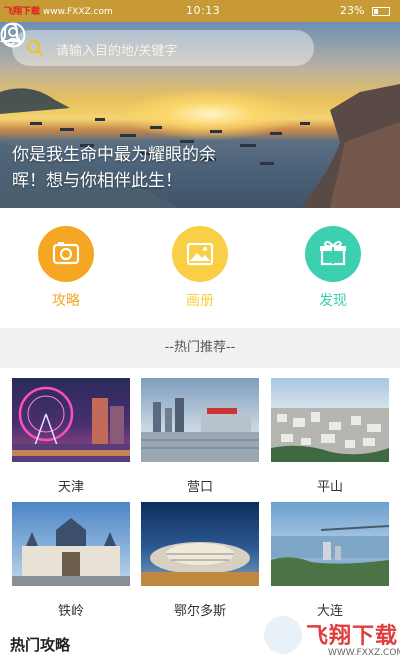  I want to click on destination-tile-dalian: 大连, so click(330, 560).